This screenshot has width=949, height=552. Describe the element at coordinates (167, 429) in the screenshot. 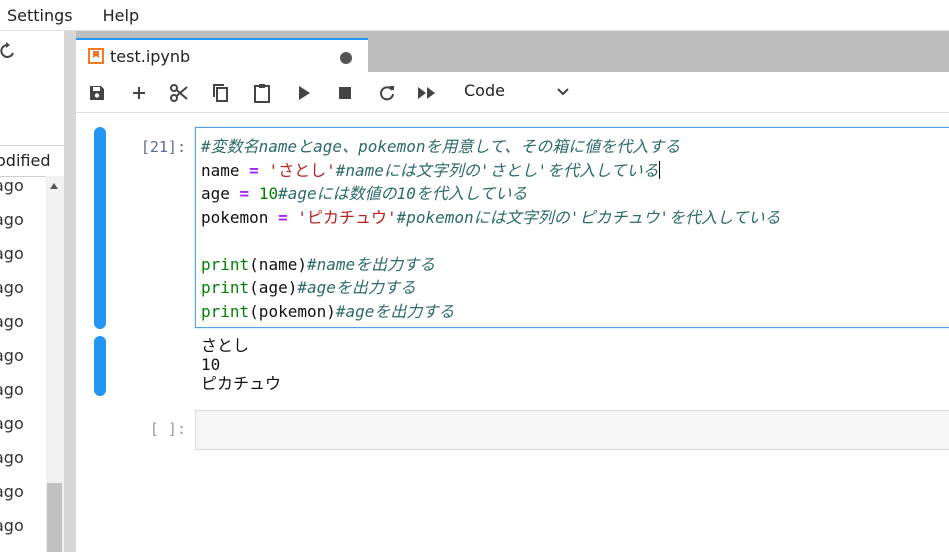

I see `empty-cell-prompt: [ ]:` at that location.